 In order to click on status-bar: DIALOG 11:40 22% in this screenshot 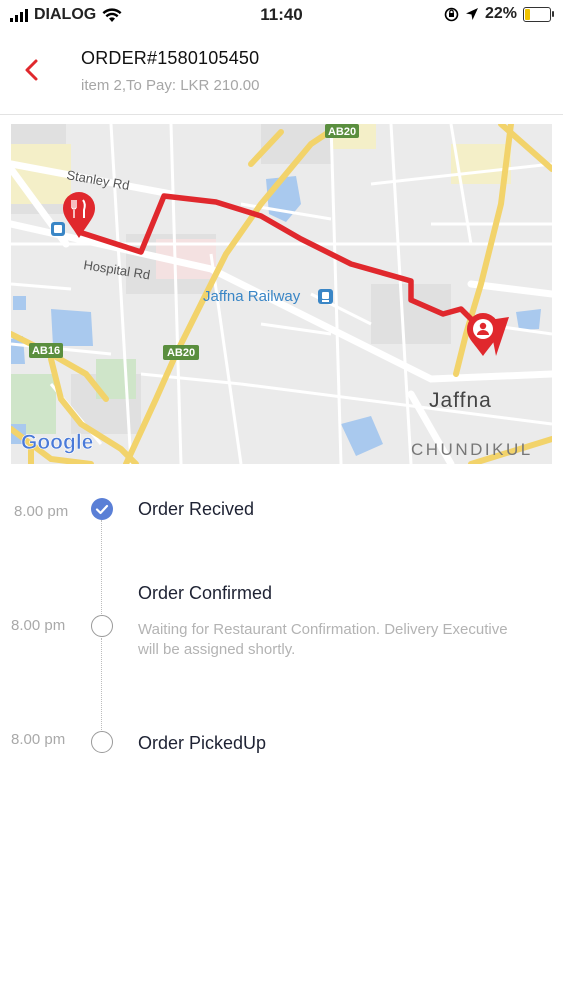, I will do `click(281, 15)`.